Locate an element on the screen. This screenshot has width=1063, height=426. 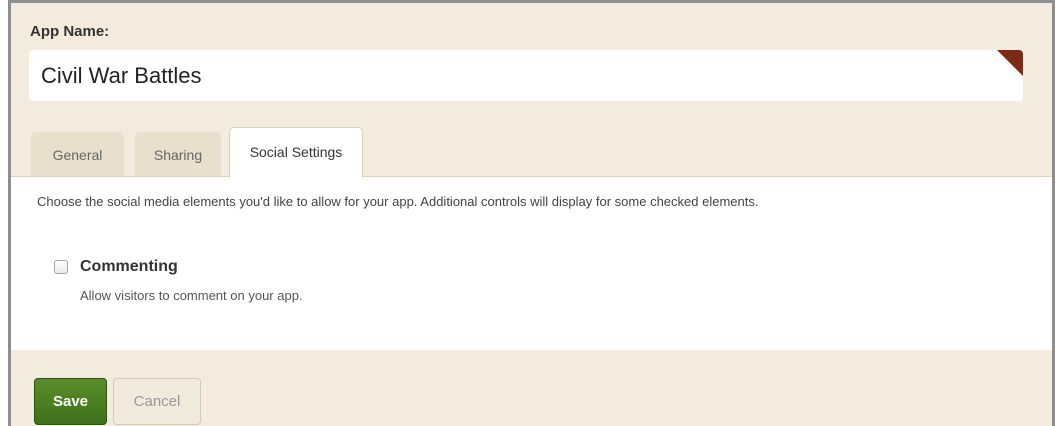
tab-sharing: Sharing is located at coordinates (178, 154).